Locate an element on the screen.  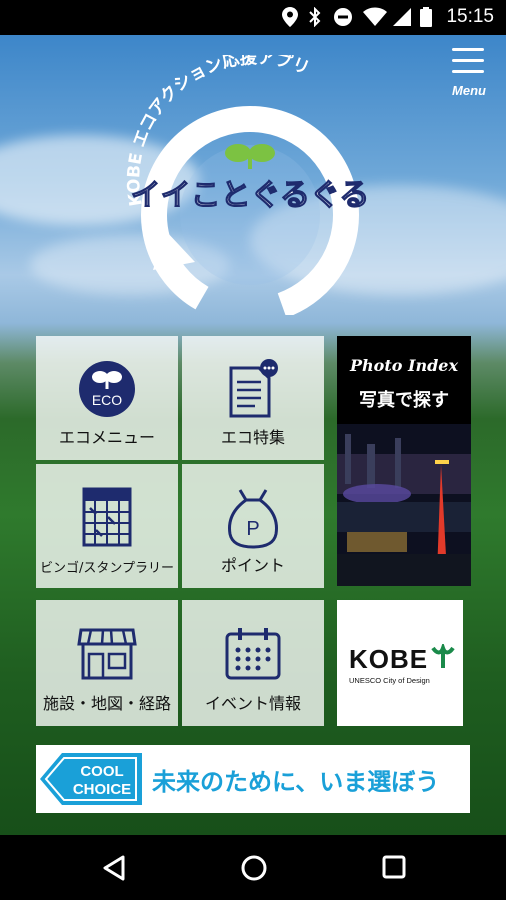
recents-button is located at coordinates (394, 867).